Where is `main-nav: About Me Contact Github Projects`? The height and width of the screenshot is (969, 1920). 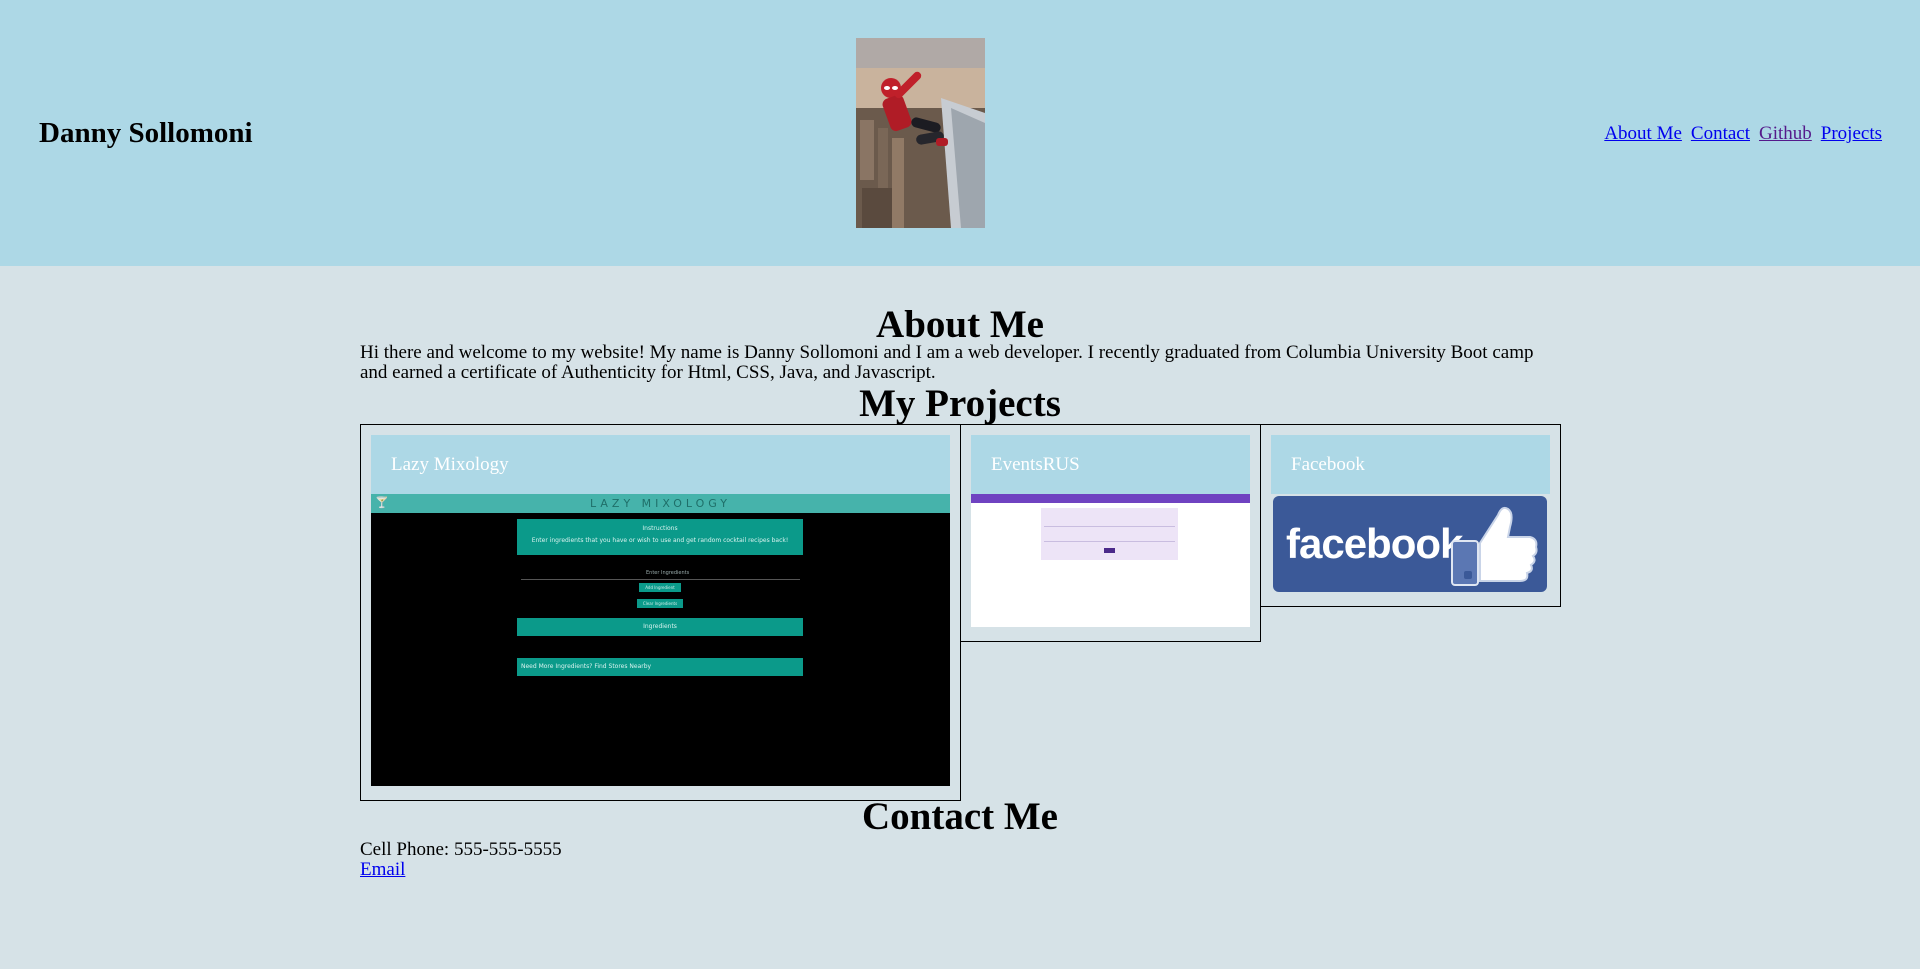 main-nav: About Me Contact Github Projects is located at coordinates (1738, 134).